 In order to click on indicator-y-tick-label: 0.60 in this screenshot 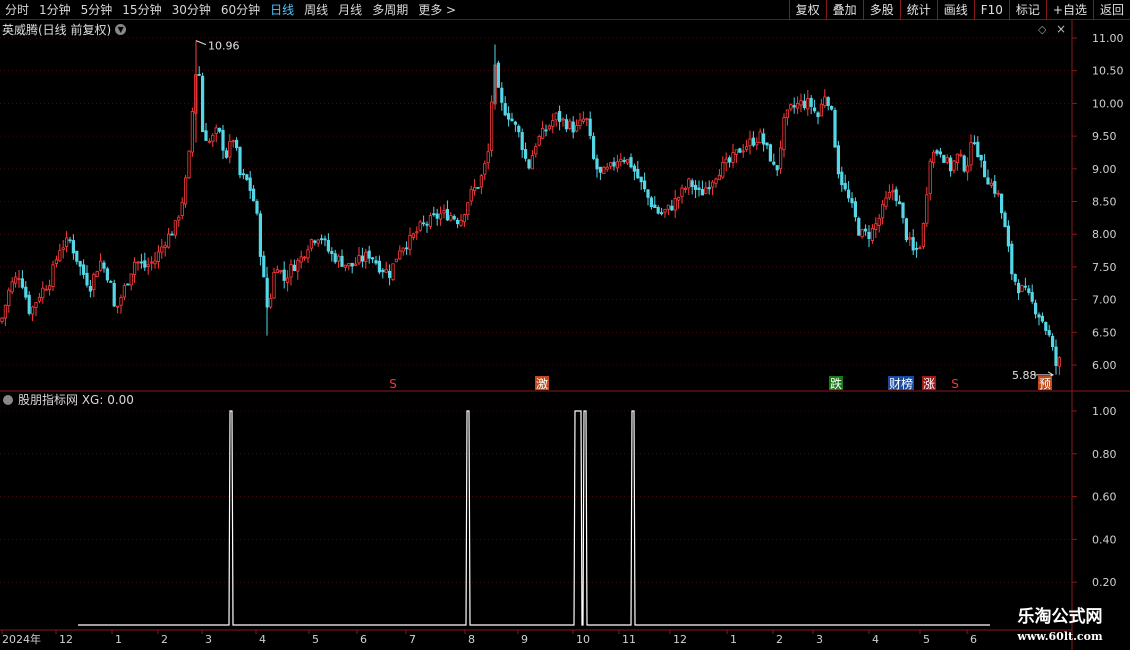, I will do `click(1104, 497)`.